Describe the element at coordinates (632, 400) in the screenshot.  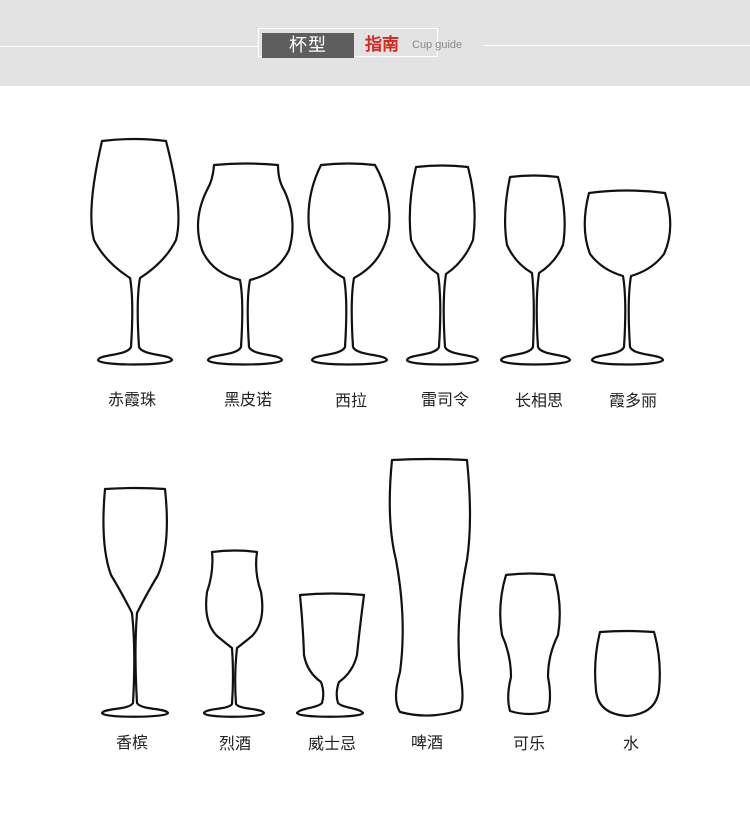
I see `glass-label-chardonnay: 霞多丽` at that location.